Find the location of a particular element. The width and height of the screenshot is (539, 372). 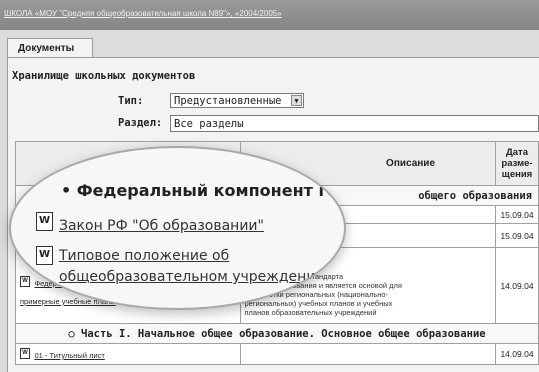

type-select: Предустановленные ▼ is located at coordinates (237, 100).